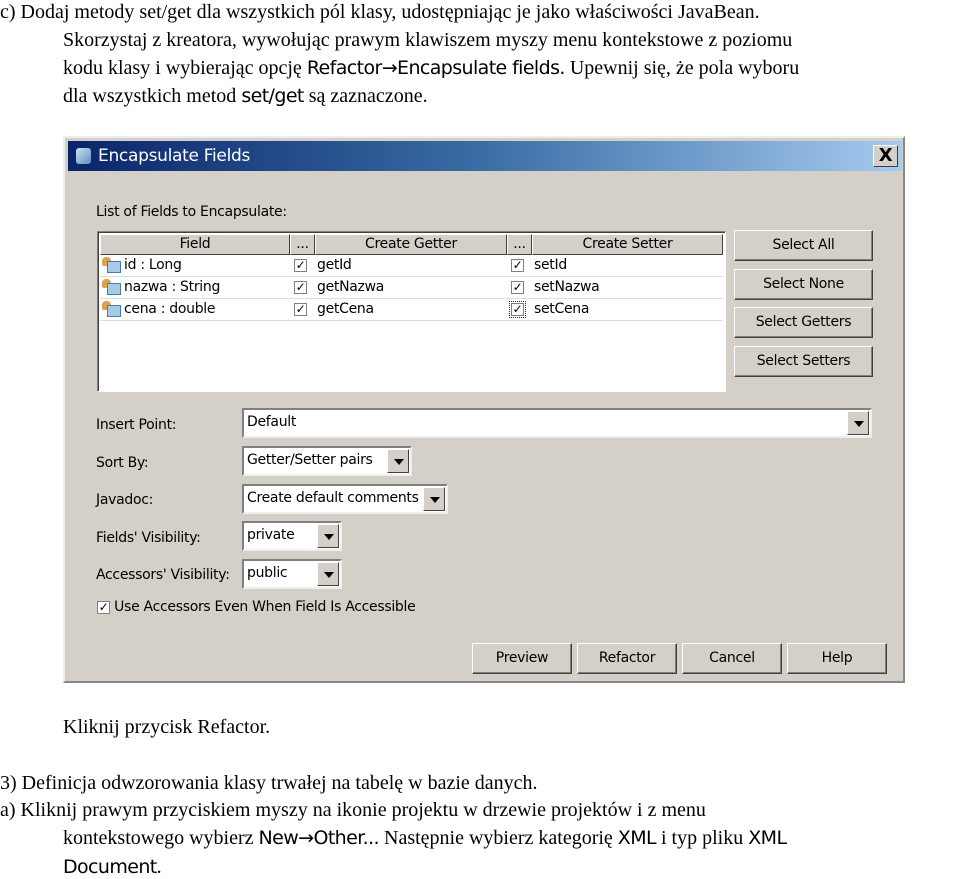 The height and width of the screenshot is (879, 960). Describe the element at coordinates (436, 68) in the screenshot. I see `menu-path: Refactor→Encapsulate fields.` at that location.